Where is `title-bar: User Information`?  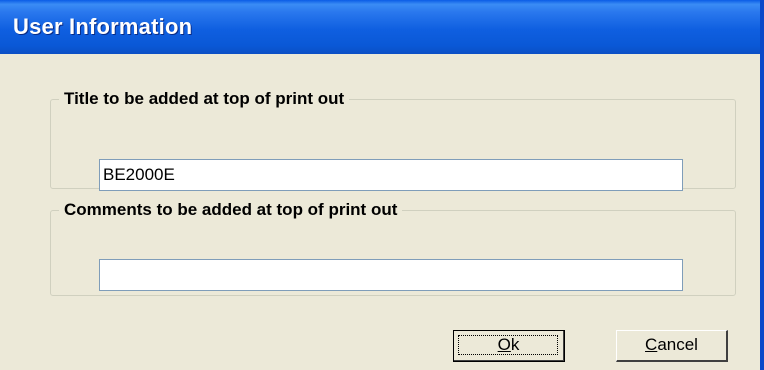 title-bar: User Information is located at coordinates (380, 27).